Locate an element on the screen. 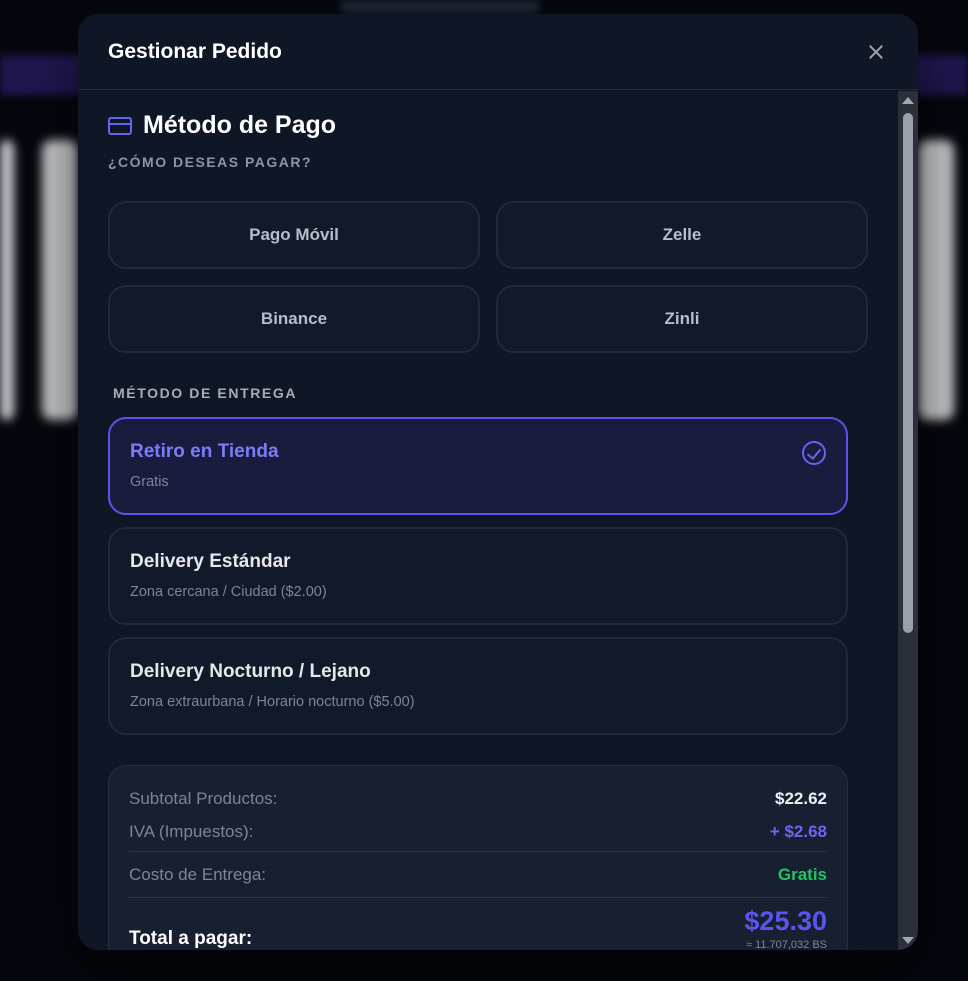  delivery-option-title: Delivery Estándar is located at coordinates (210, 561).